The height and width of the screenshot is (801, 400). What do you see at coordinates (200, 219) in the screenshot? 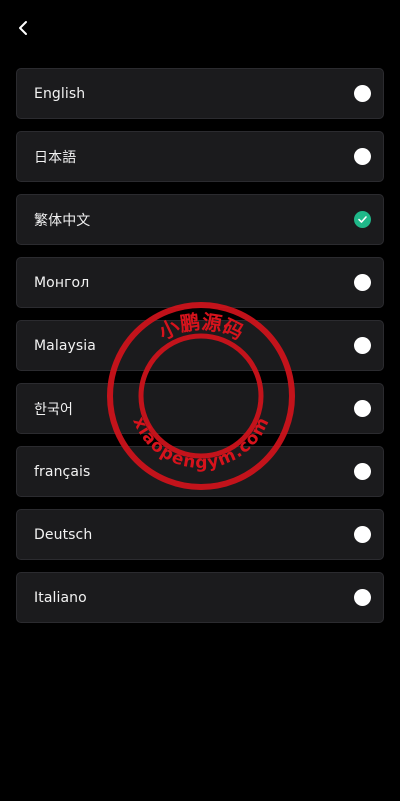
I see `language-option-traditional-chinese: 繁体中文` at bounding box center [200, 219].